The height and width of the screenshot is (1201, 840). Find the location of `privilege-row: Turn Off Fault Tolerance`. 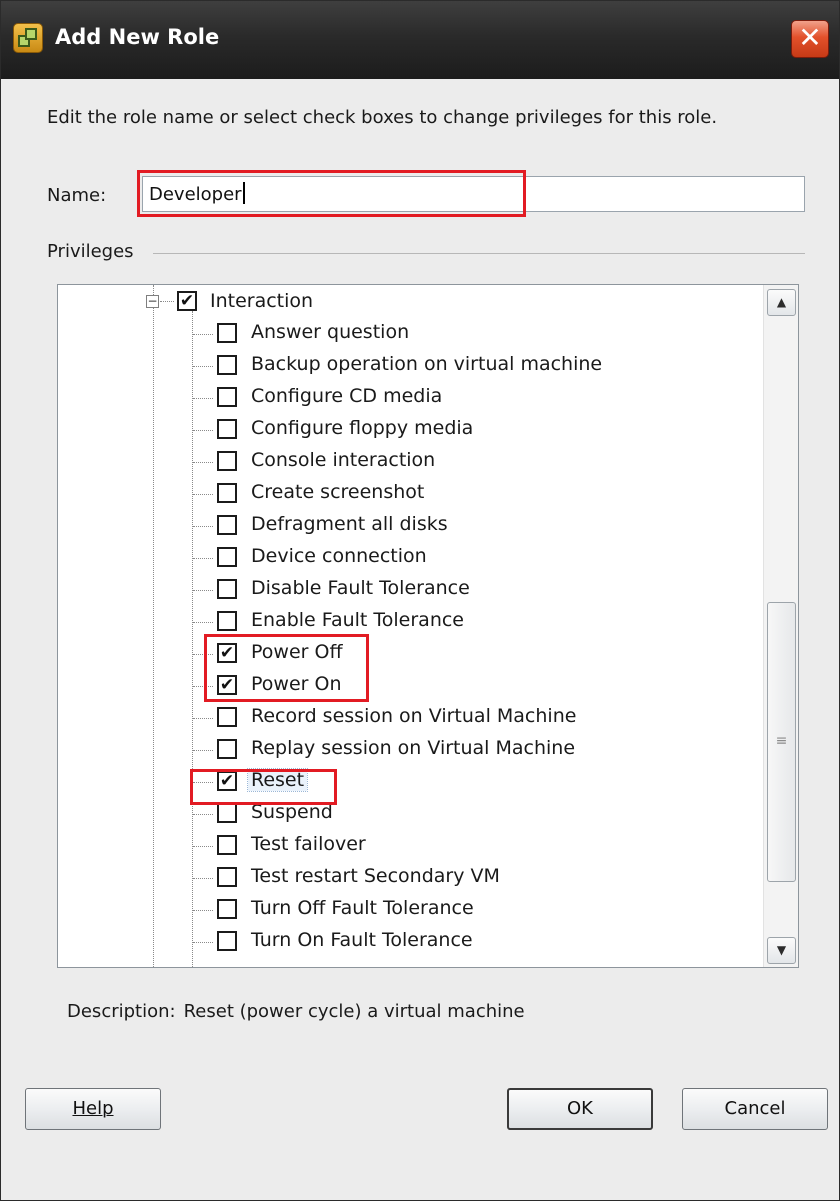

privilege-row: Turn Off Fault Tolerance is located at coordinates (410, 910).